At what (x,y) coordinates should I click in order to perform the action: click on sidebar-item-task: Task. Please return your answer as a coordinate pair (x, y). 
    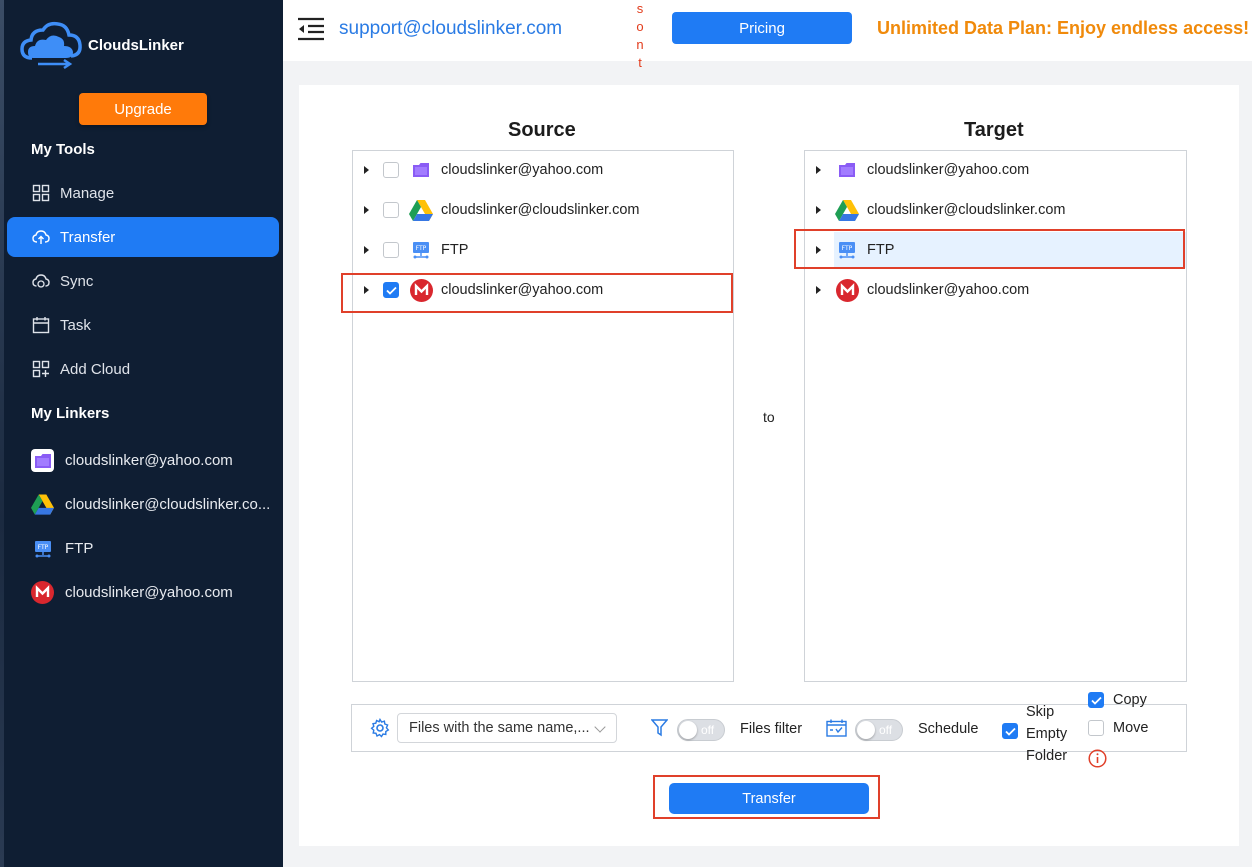
    Looking at the image, I should click on (143, 325).